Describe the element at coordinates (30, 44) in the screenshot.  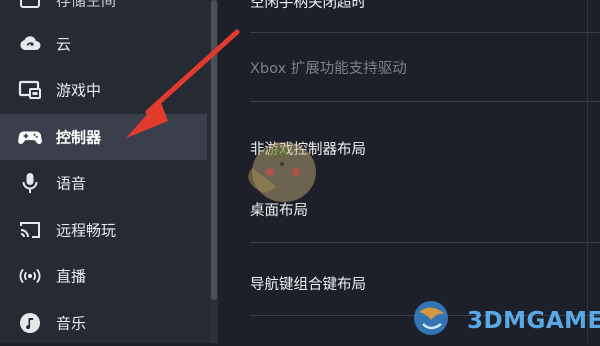
I see `cloud-sync-icon` at that location.